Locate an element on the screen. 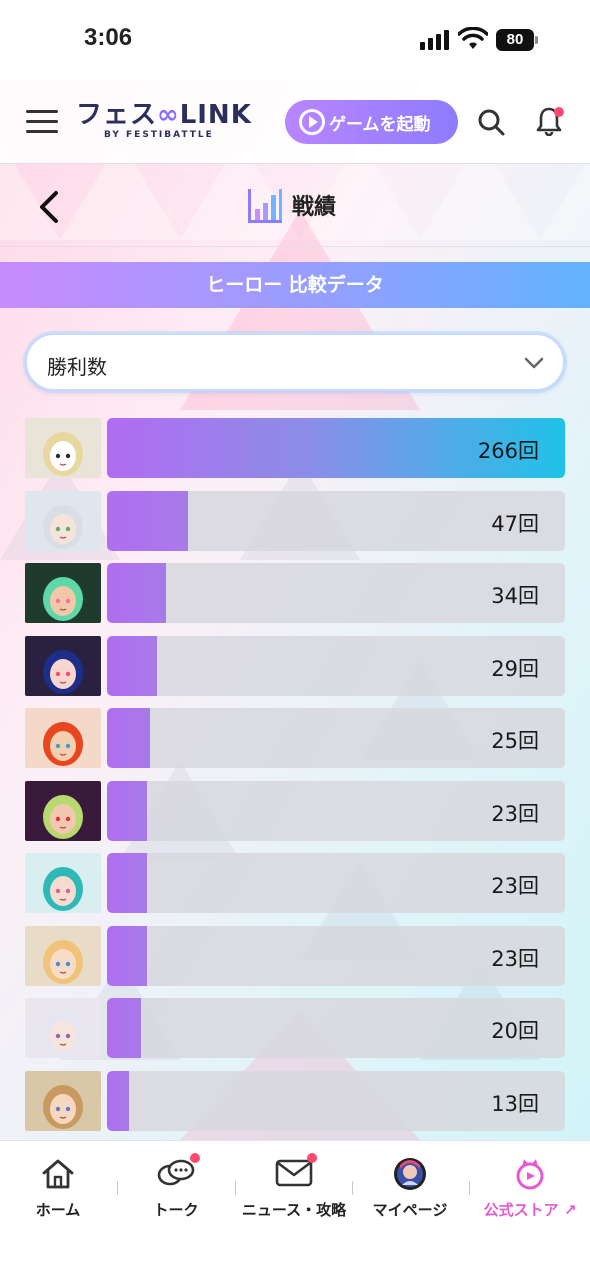  logo-text: フェス is located at coordinates (117, 115).